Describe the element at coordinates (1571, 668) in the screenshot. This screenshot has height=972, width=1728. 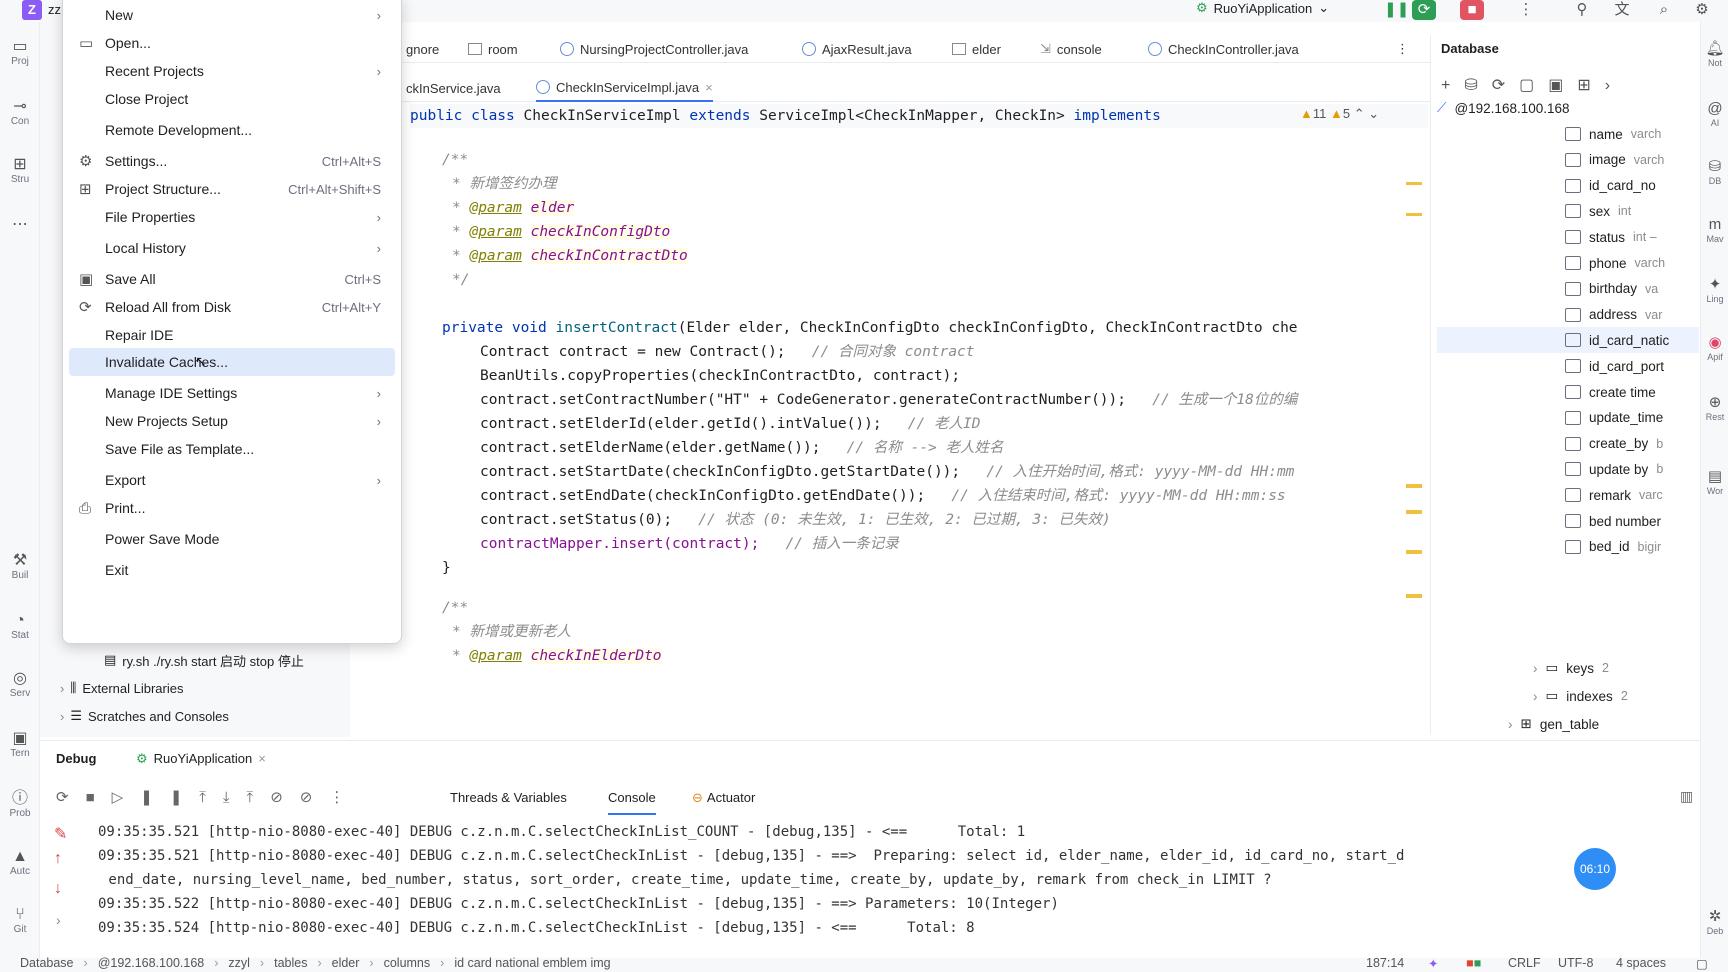
I see `db-folder-keys: › ▭ keys 2` at that location.